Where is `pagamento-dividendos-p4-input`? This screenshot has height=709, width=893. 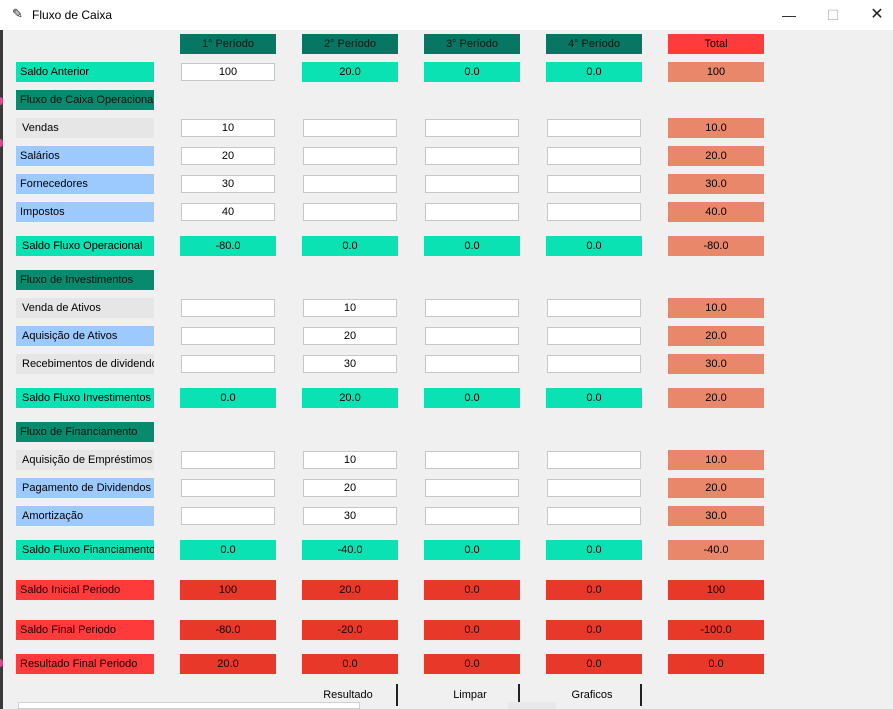
pagamento-dividendos-p4-input is located at coordinates (594, 488).